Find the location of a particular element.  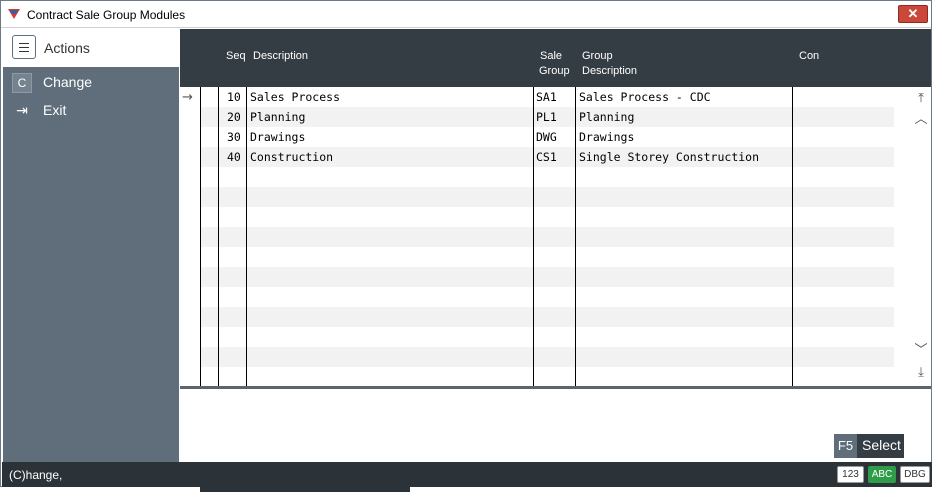

column-header-description: Description is located at coordinates (280, 56).